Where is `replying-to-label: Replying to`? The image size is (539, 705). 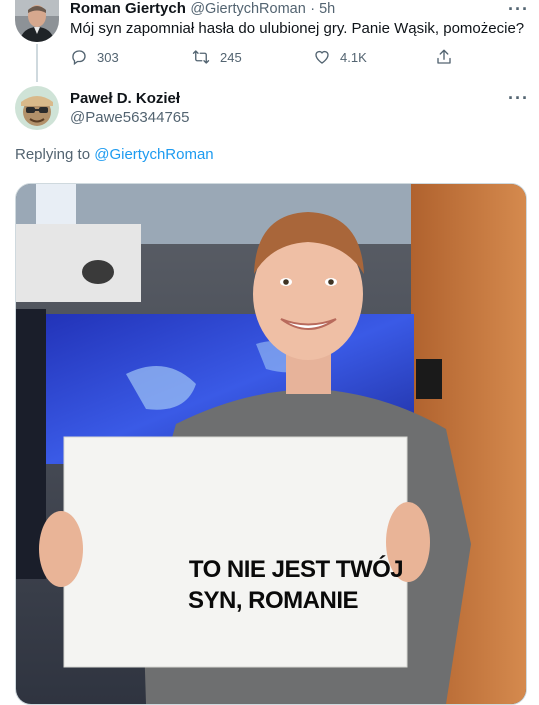
replying-to-label: Replying to is located at coordinates (53, 154).